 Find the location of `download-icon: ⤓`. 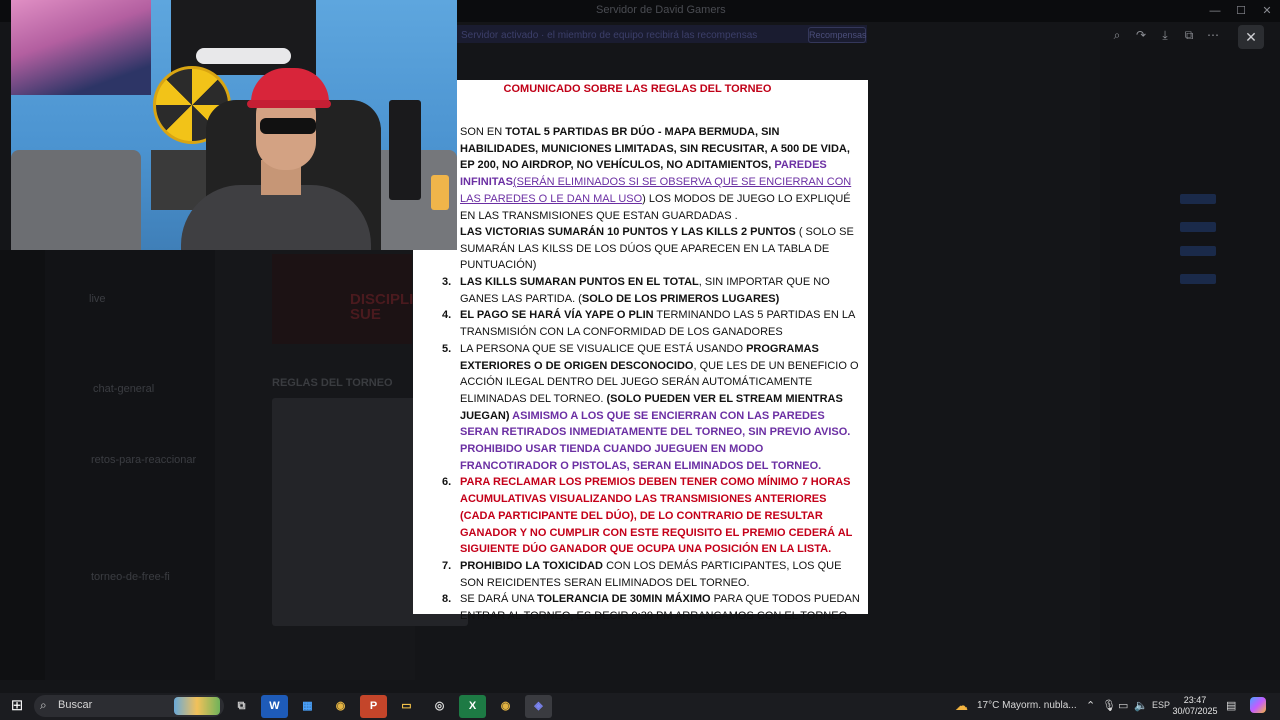

download-icon: ⤓ is located at coordinates (1165, 35).